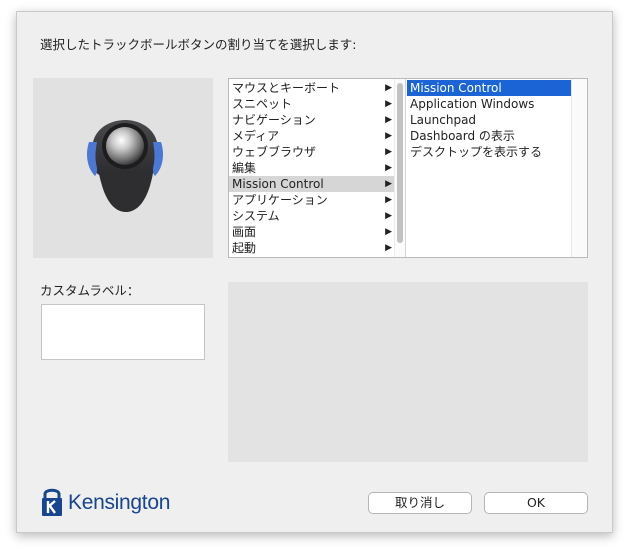 The width and height of the screenshot is (629, 554). Describe the element at coordinates (462, 136) in the screenshot. I see `action-item-label: Dashboard の表示` at that location.